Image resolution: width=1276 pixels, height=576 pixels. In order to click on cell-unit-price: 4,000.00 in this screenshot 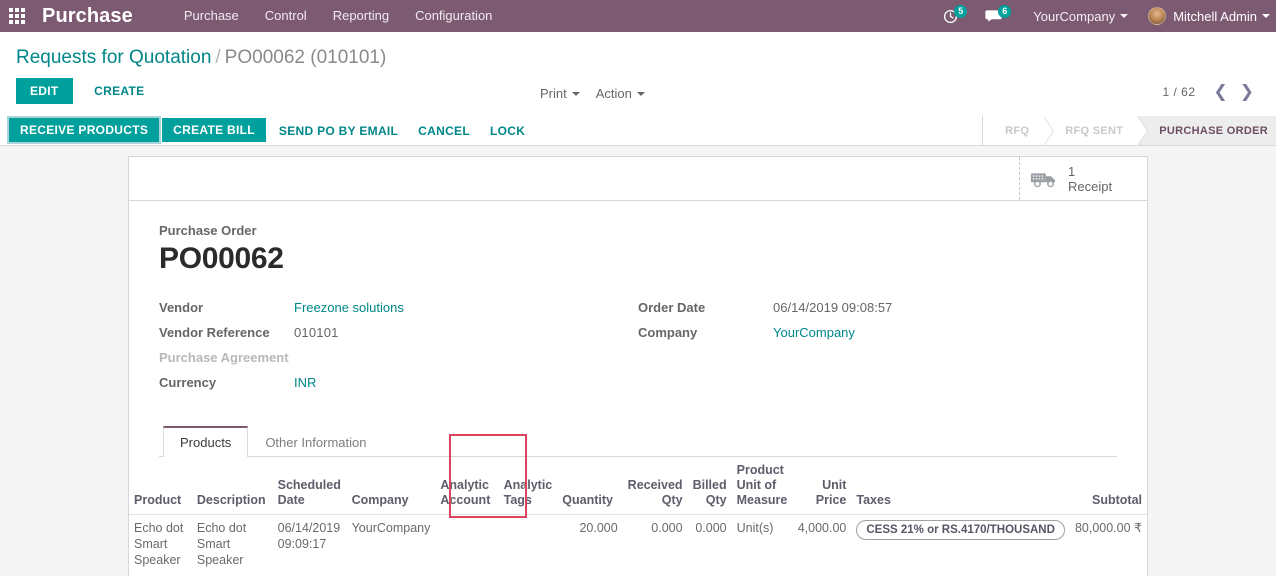, I will do `click(821, 544)`.